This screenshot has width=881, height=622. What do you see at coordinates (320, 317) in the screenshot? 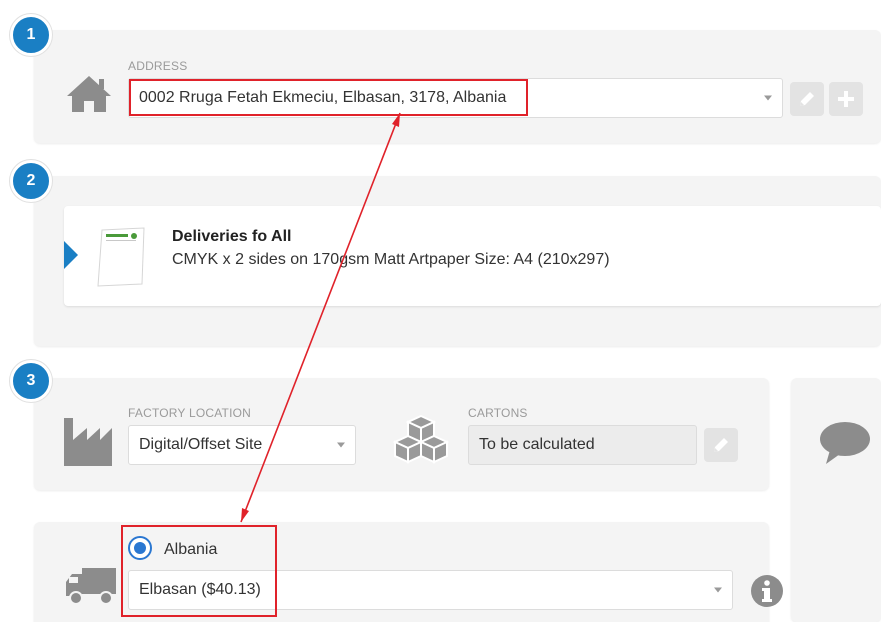
I see `connector-arrow` at bounding box center [320, 317].